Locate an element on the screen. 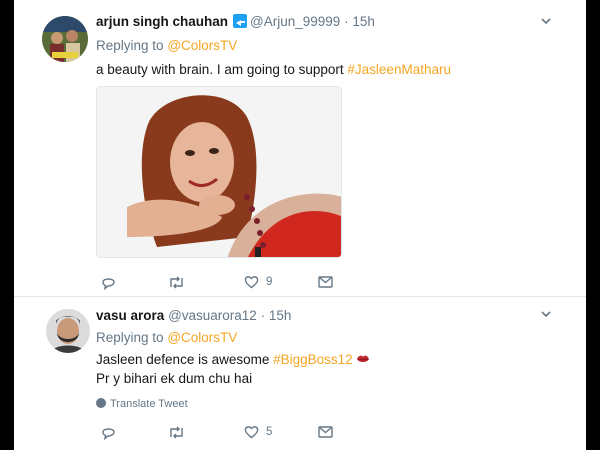 This screenshot has width=600, height=450. tweet-header: arjun singh chauhan @Arjun_99999 · 15h is located at coordinates (235, 21).